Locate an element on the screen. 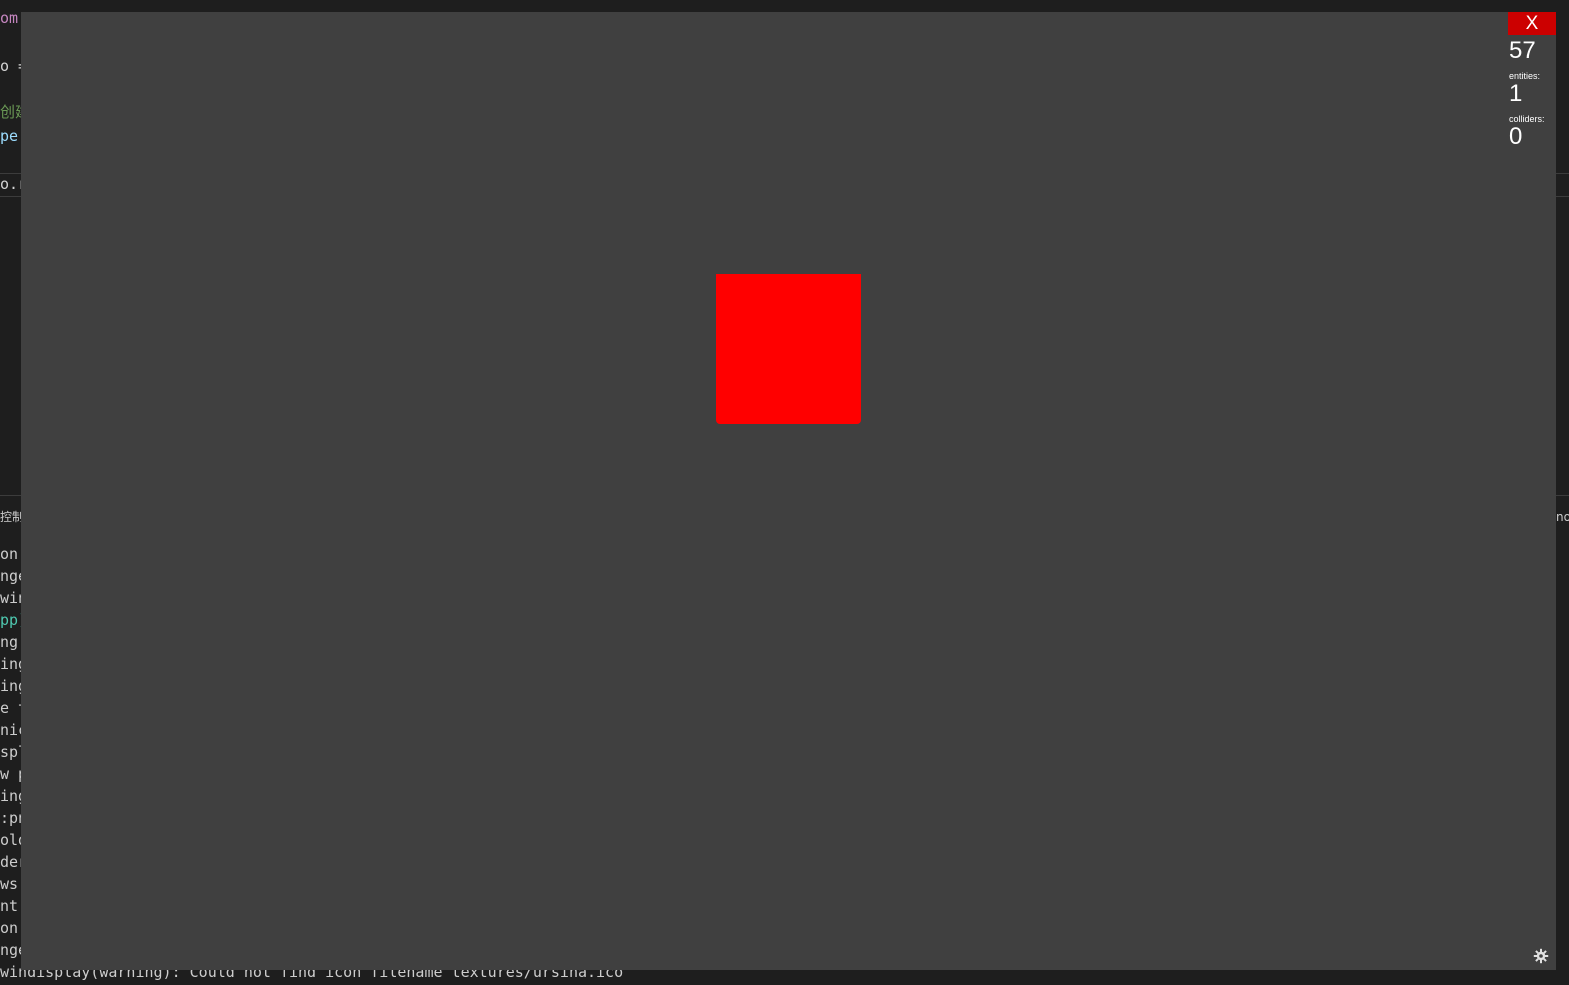 The height and width of the screenshot is (985, 1569). close-button: X is located at coordinates (1532, 23).